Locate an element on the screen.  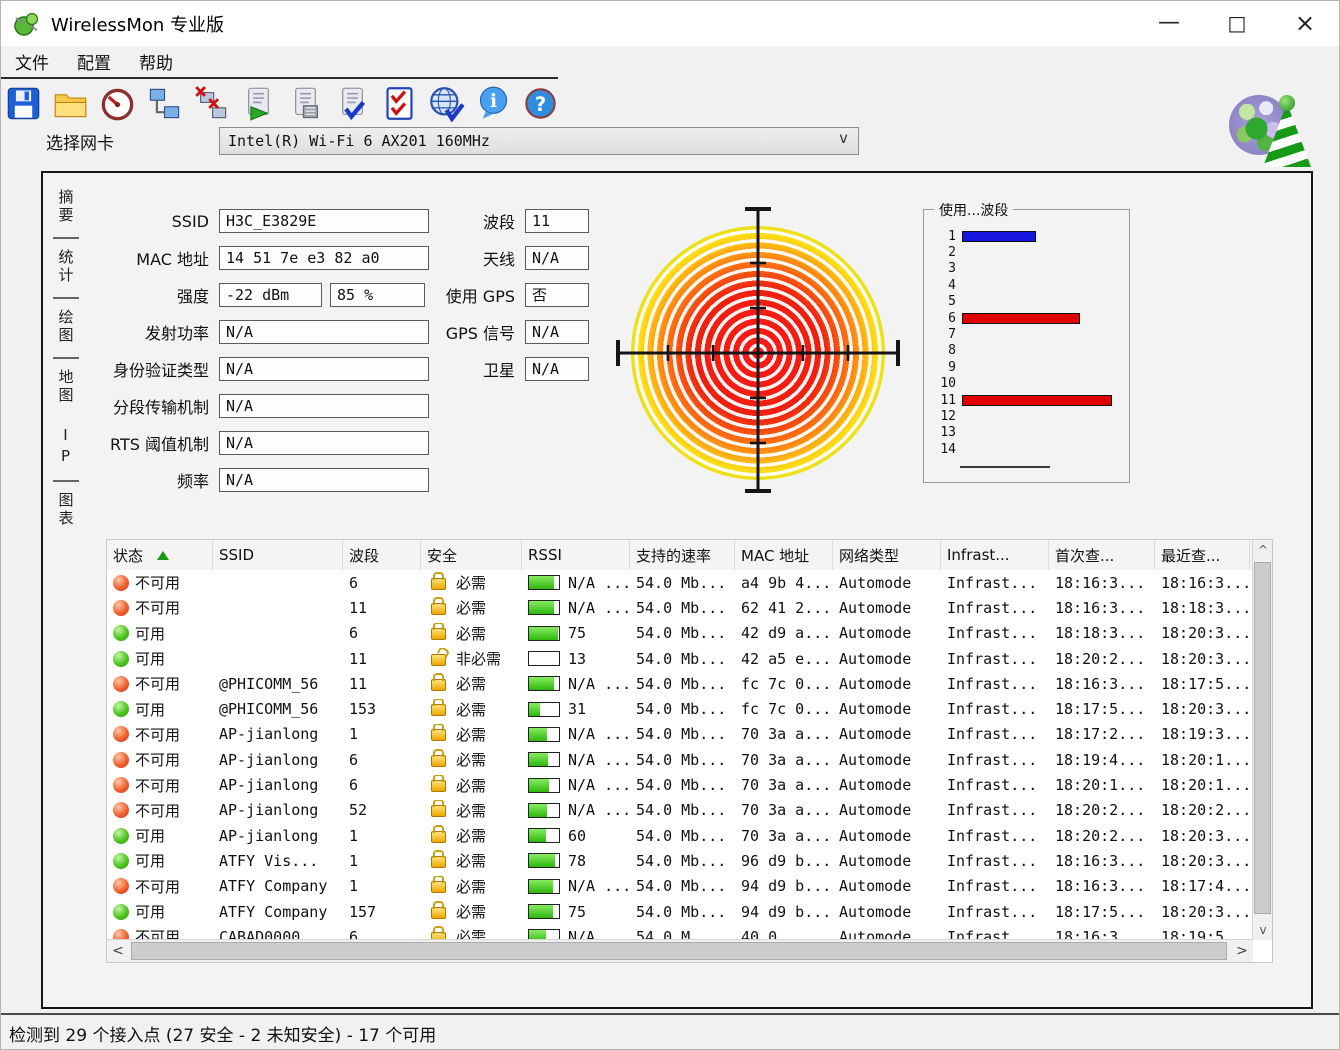
mac-label: MAC 地址 is located at coordinates (172, 259).